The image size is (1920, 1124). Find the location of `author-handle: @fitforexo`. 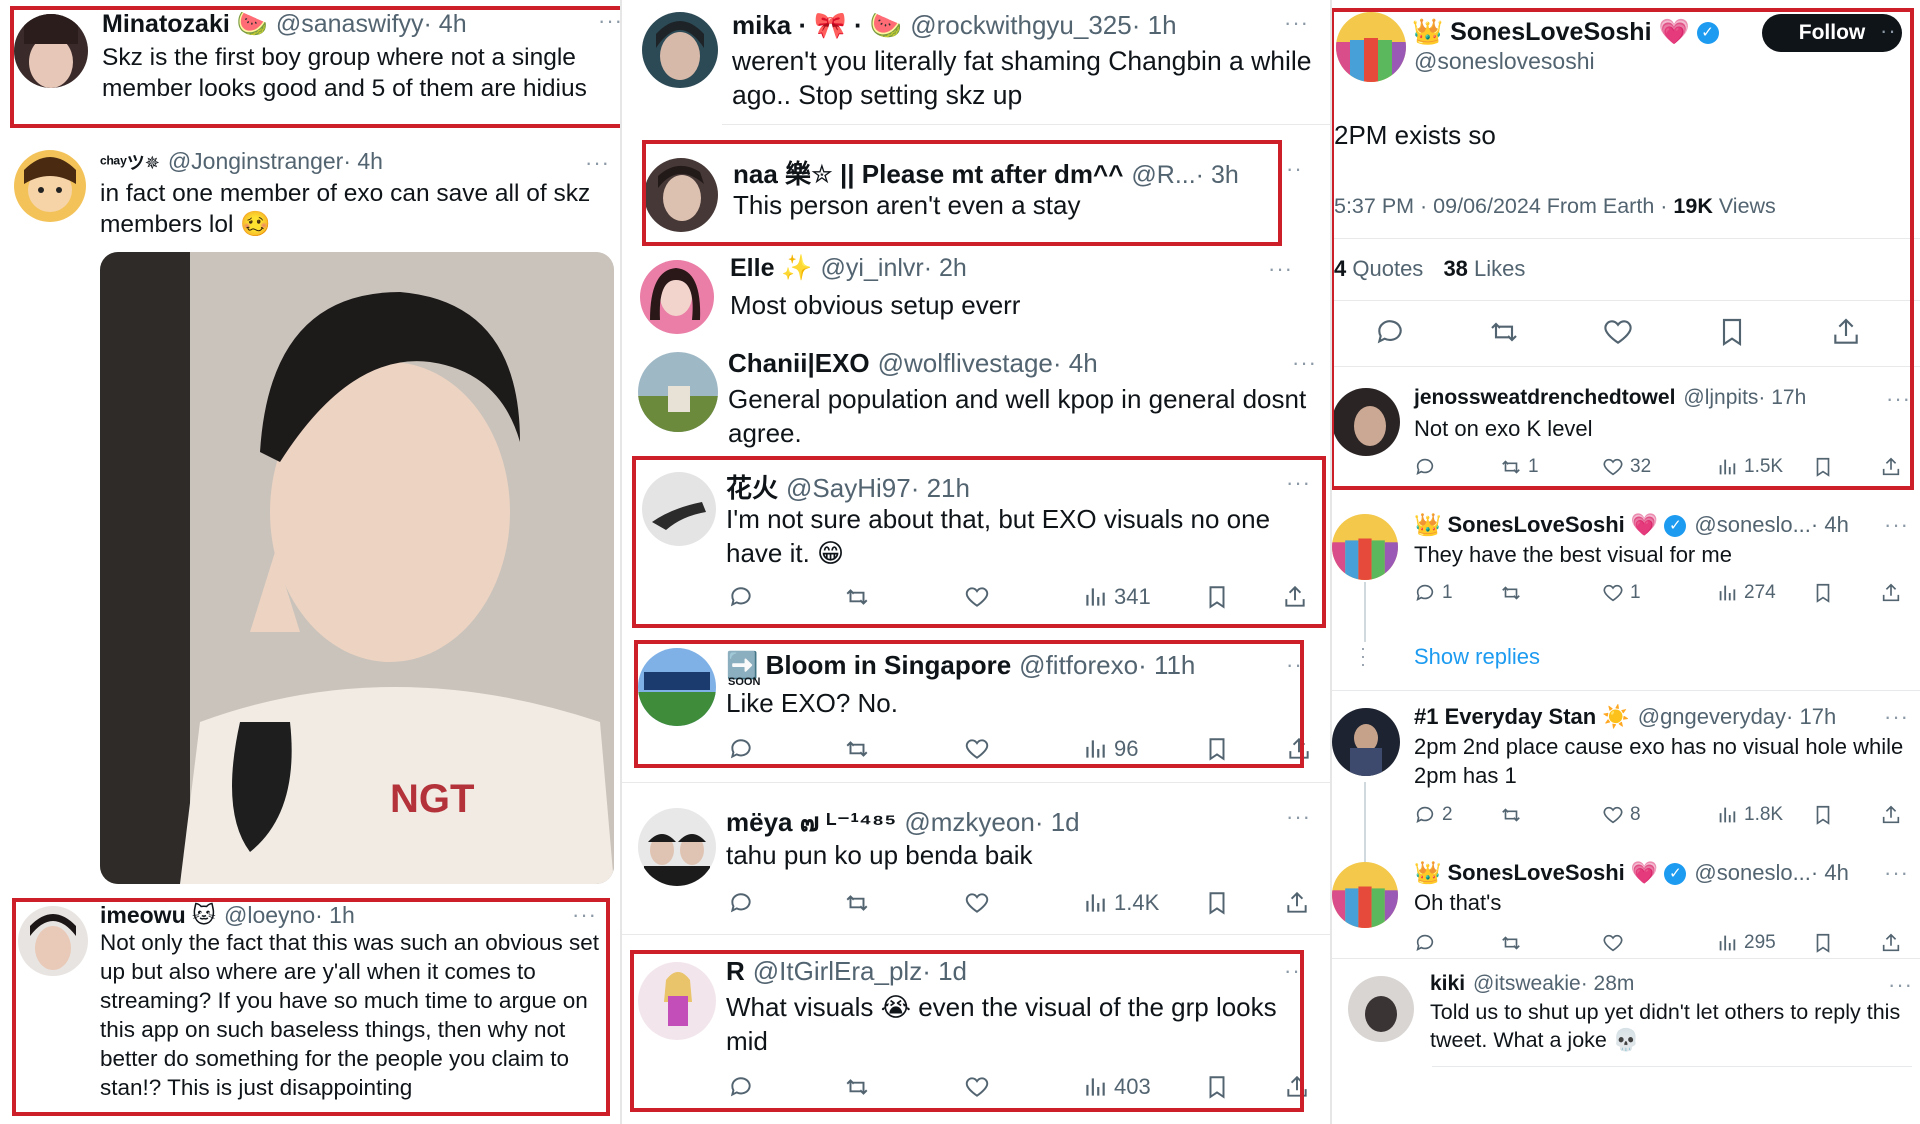

author-handle: @fitforexo is located at coordinates (1078, 665).